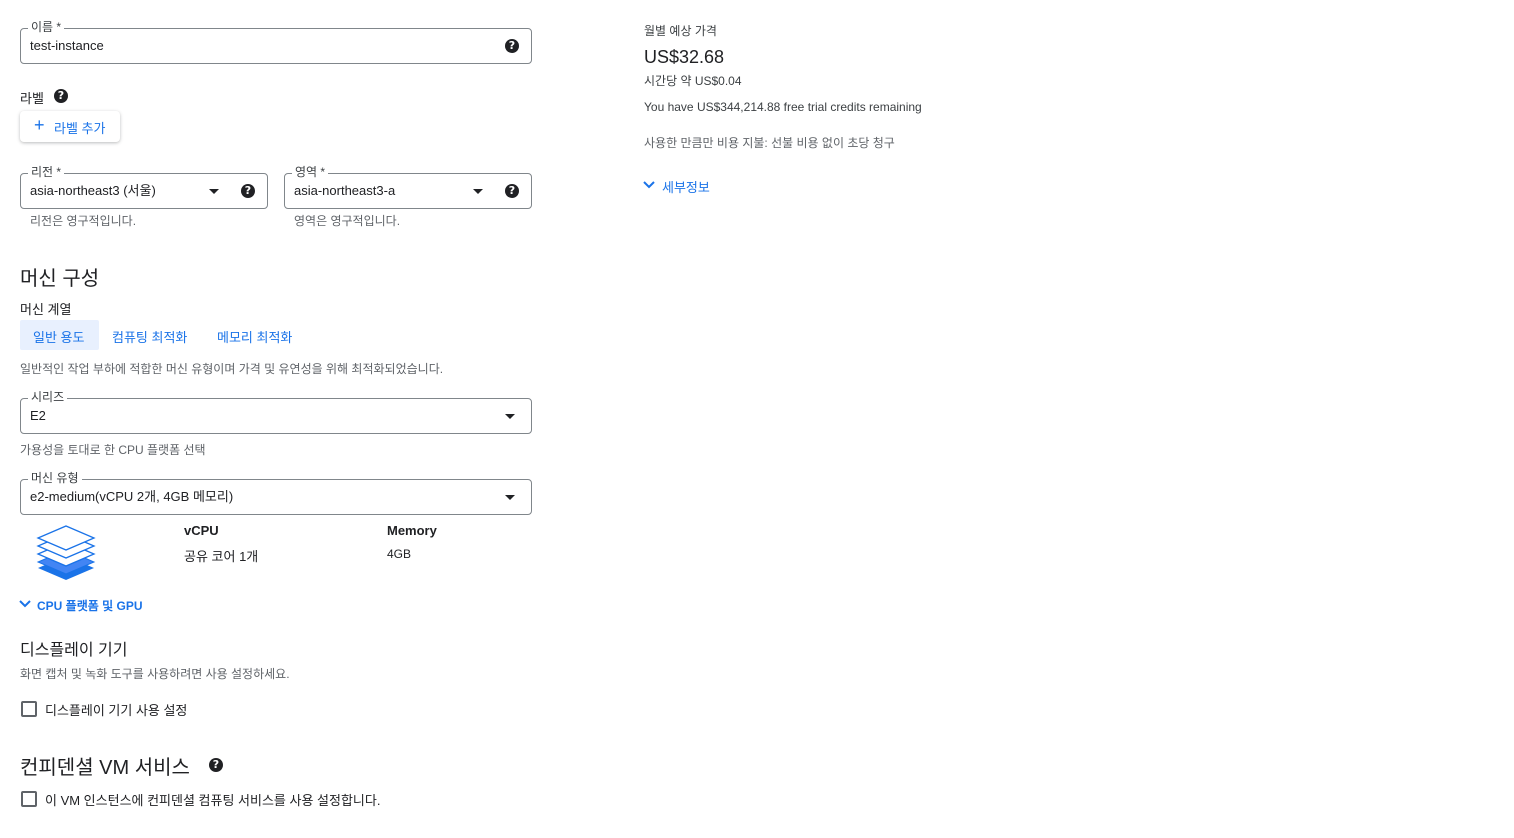 Image resolution: width=1514 pixels, height=838 pixels. I want to click on vcpu-value: 공유 코어 1개, so click(221, 556).